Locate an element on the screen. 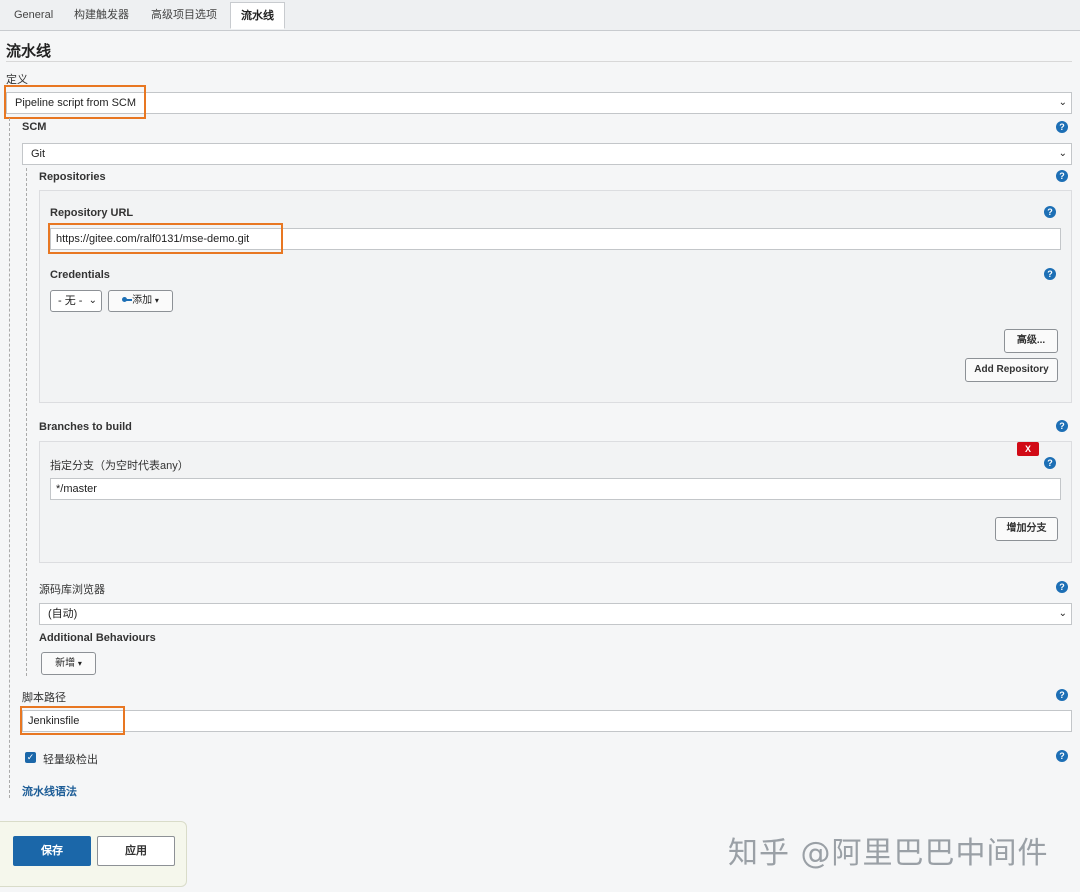 The image size is (1080, 892). script-path-input: Jenkinsfile is located at coordinates (547, 721).